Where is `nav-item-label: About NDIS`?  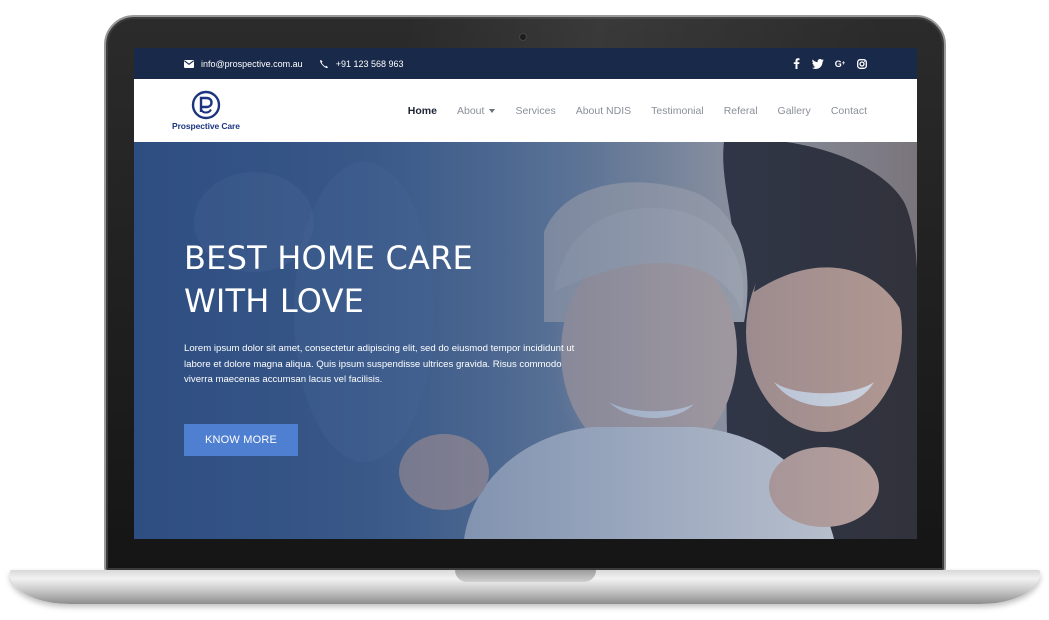
nav-item-label: About NDIS is located at coordinates (603, 110).